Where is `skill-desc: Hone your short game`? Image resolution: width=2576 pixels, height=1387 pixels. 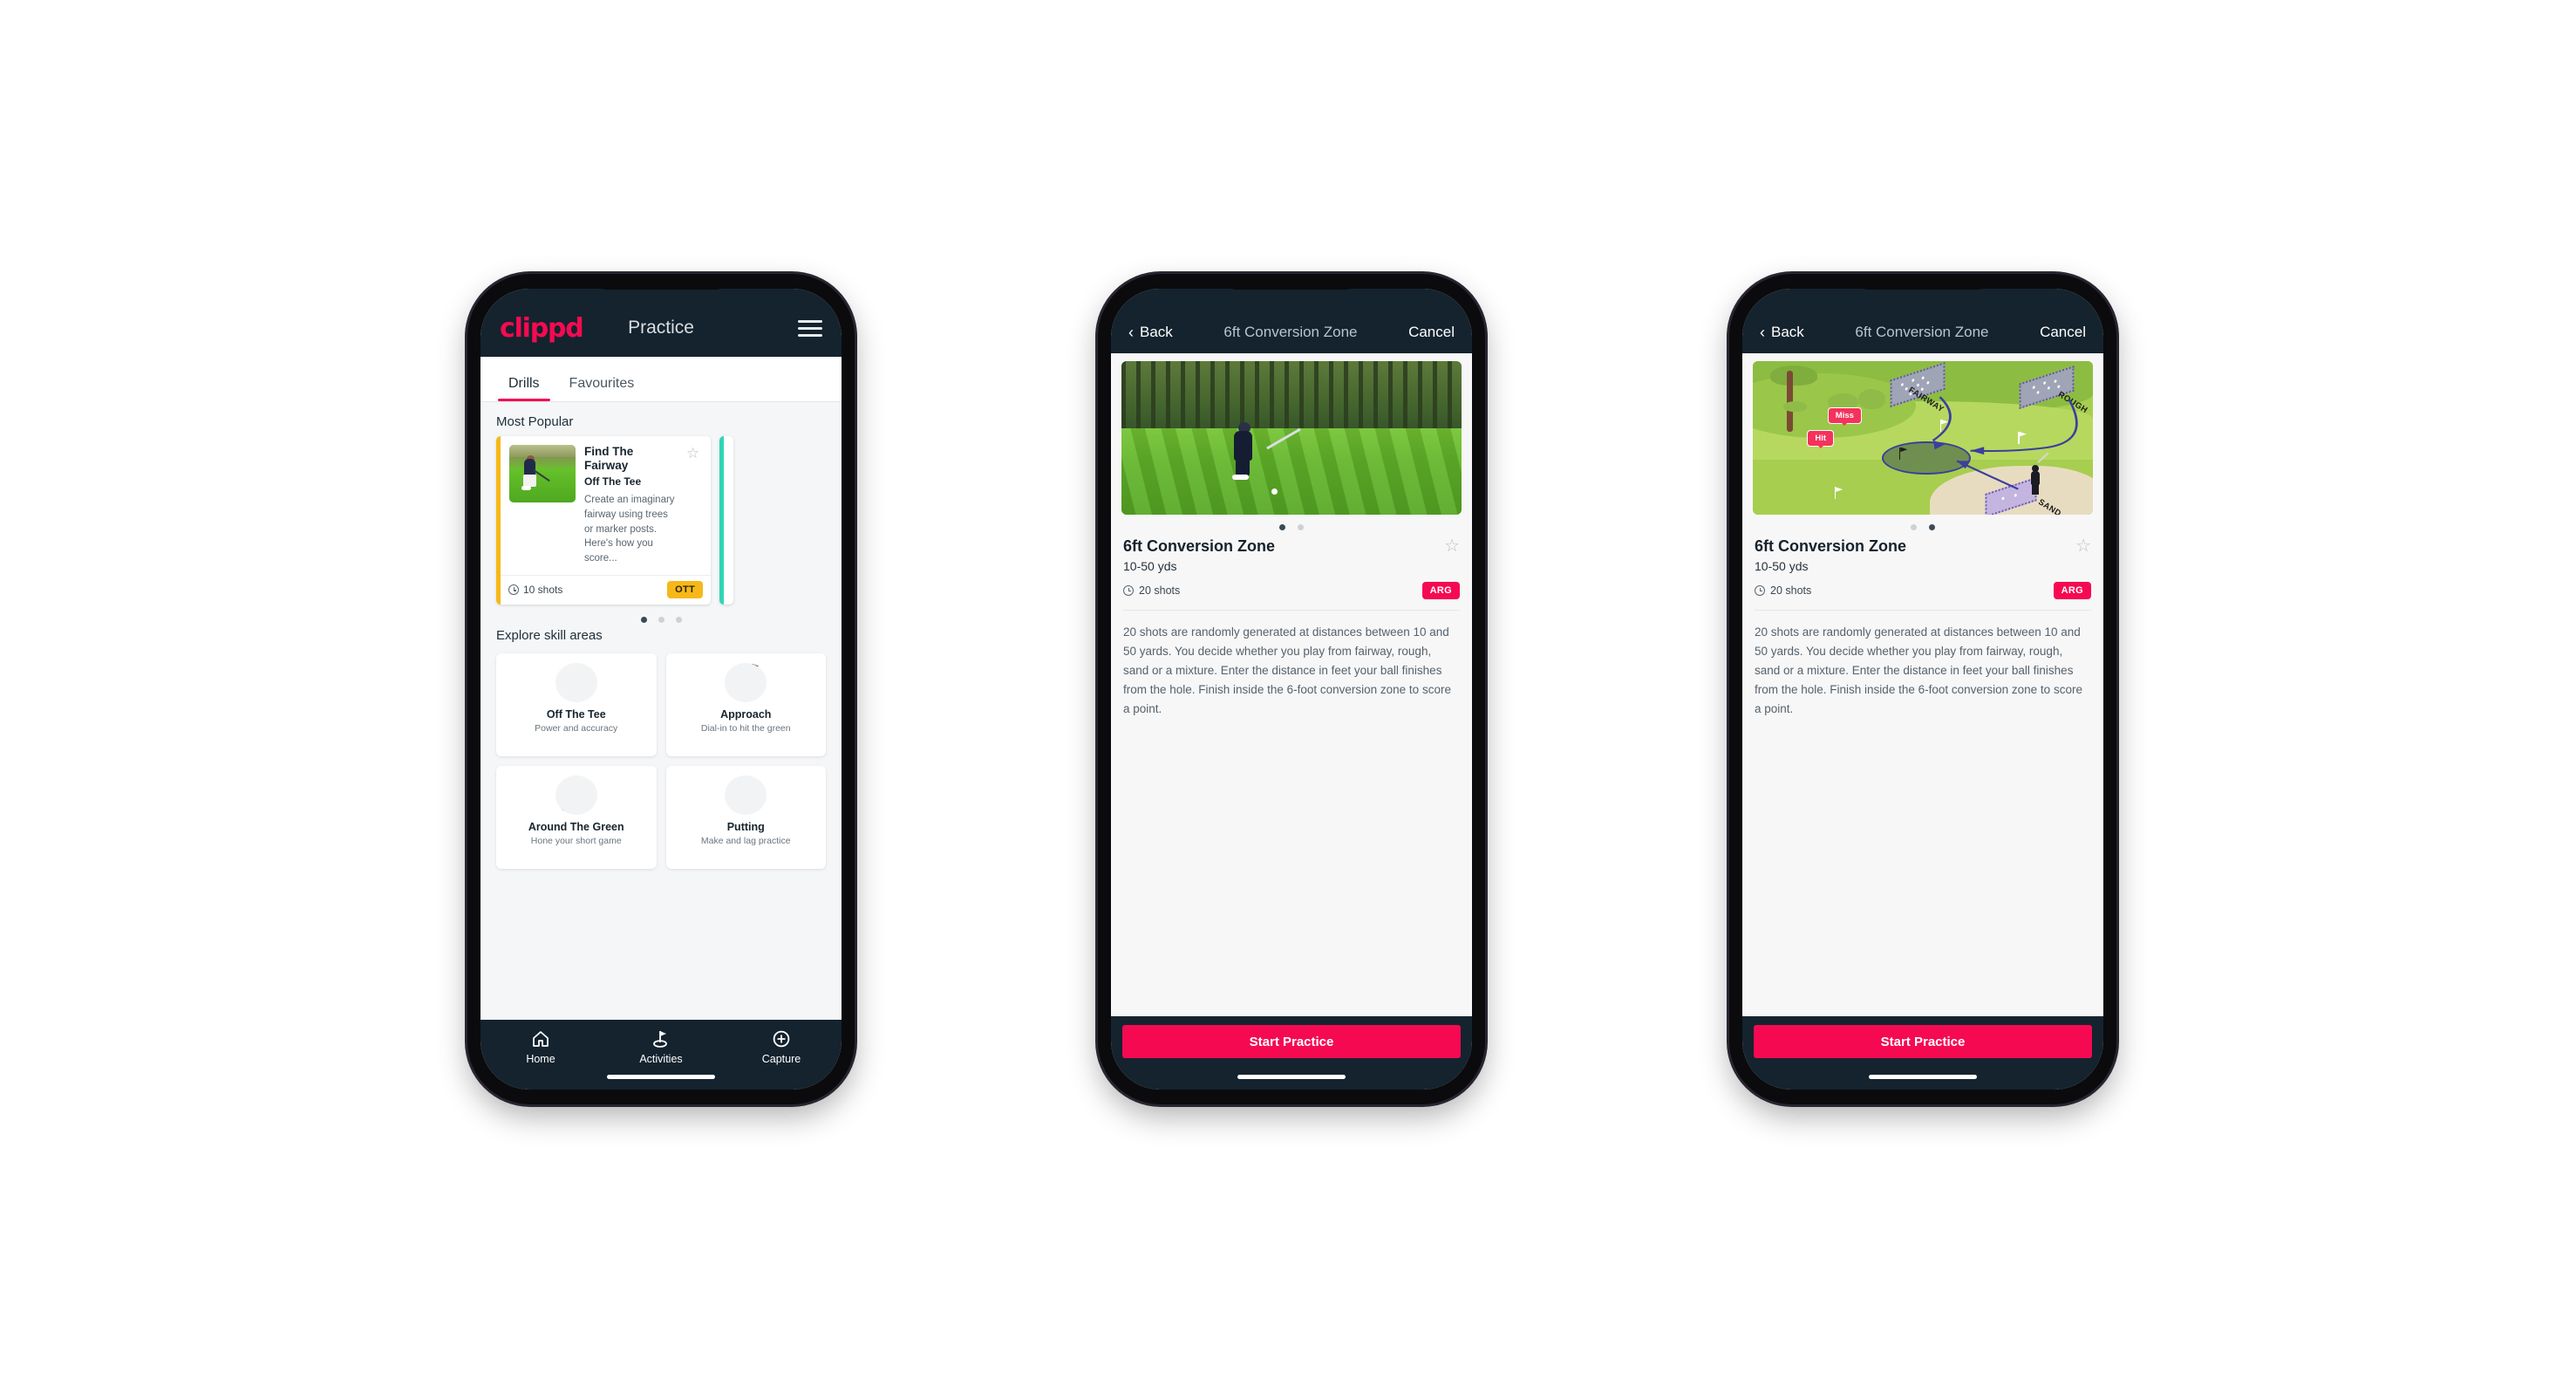
skill-desc: Hone your short game is located at coordinates (576, 840).